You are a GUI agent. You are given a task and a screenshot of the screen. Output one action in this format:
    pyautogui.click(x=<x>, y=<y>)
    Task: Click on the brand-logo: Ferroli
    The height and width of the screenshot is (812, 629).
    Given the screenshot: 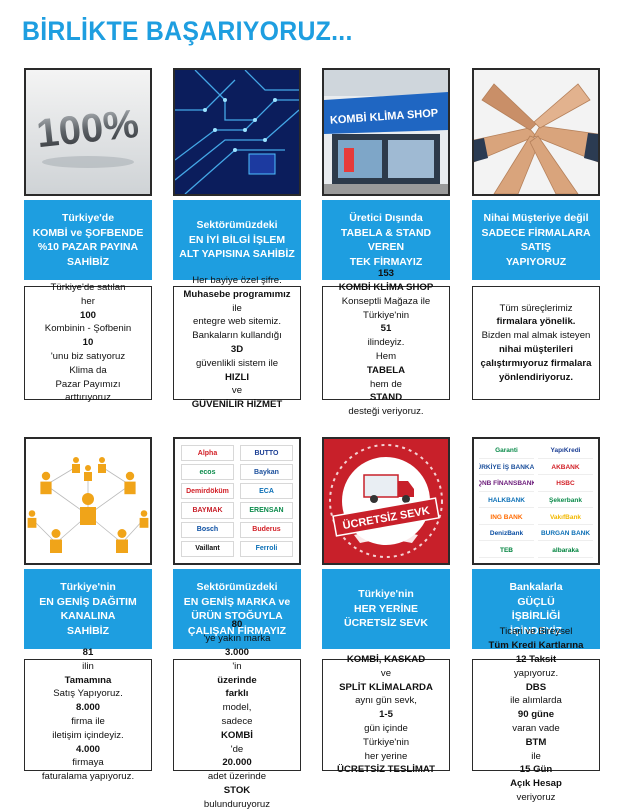 What is the action you would take?
    pyautogui.click(x=266, y=548)
    